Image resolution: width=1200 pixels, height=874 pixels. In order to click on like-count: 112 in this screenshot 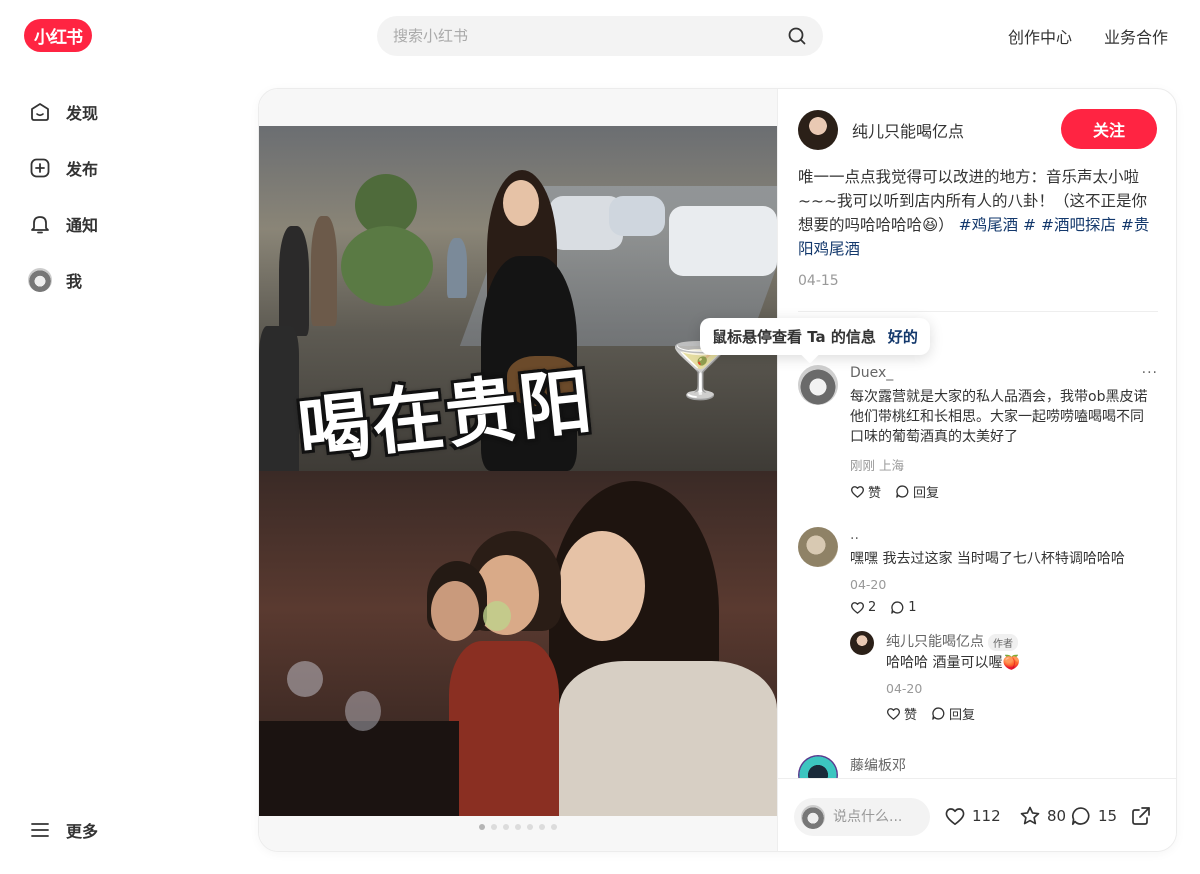, I will do `click(986, 816)`.